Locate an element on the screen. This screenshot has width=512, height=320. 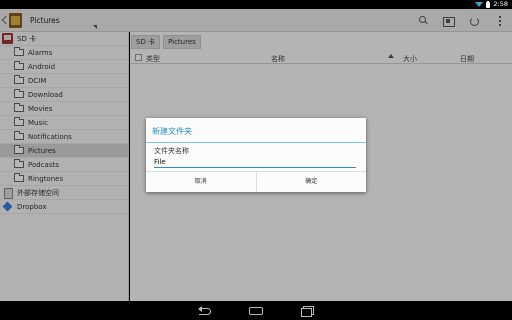
back-icon is located at coordinates (205, 310).